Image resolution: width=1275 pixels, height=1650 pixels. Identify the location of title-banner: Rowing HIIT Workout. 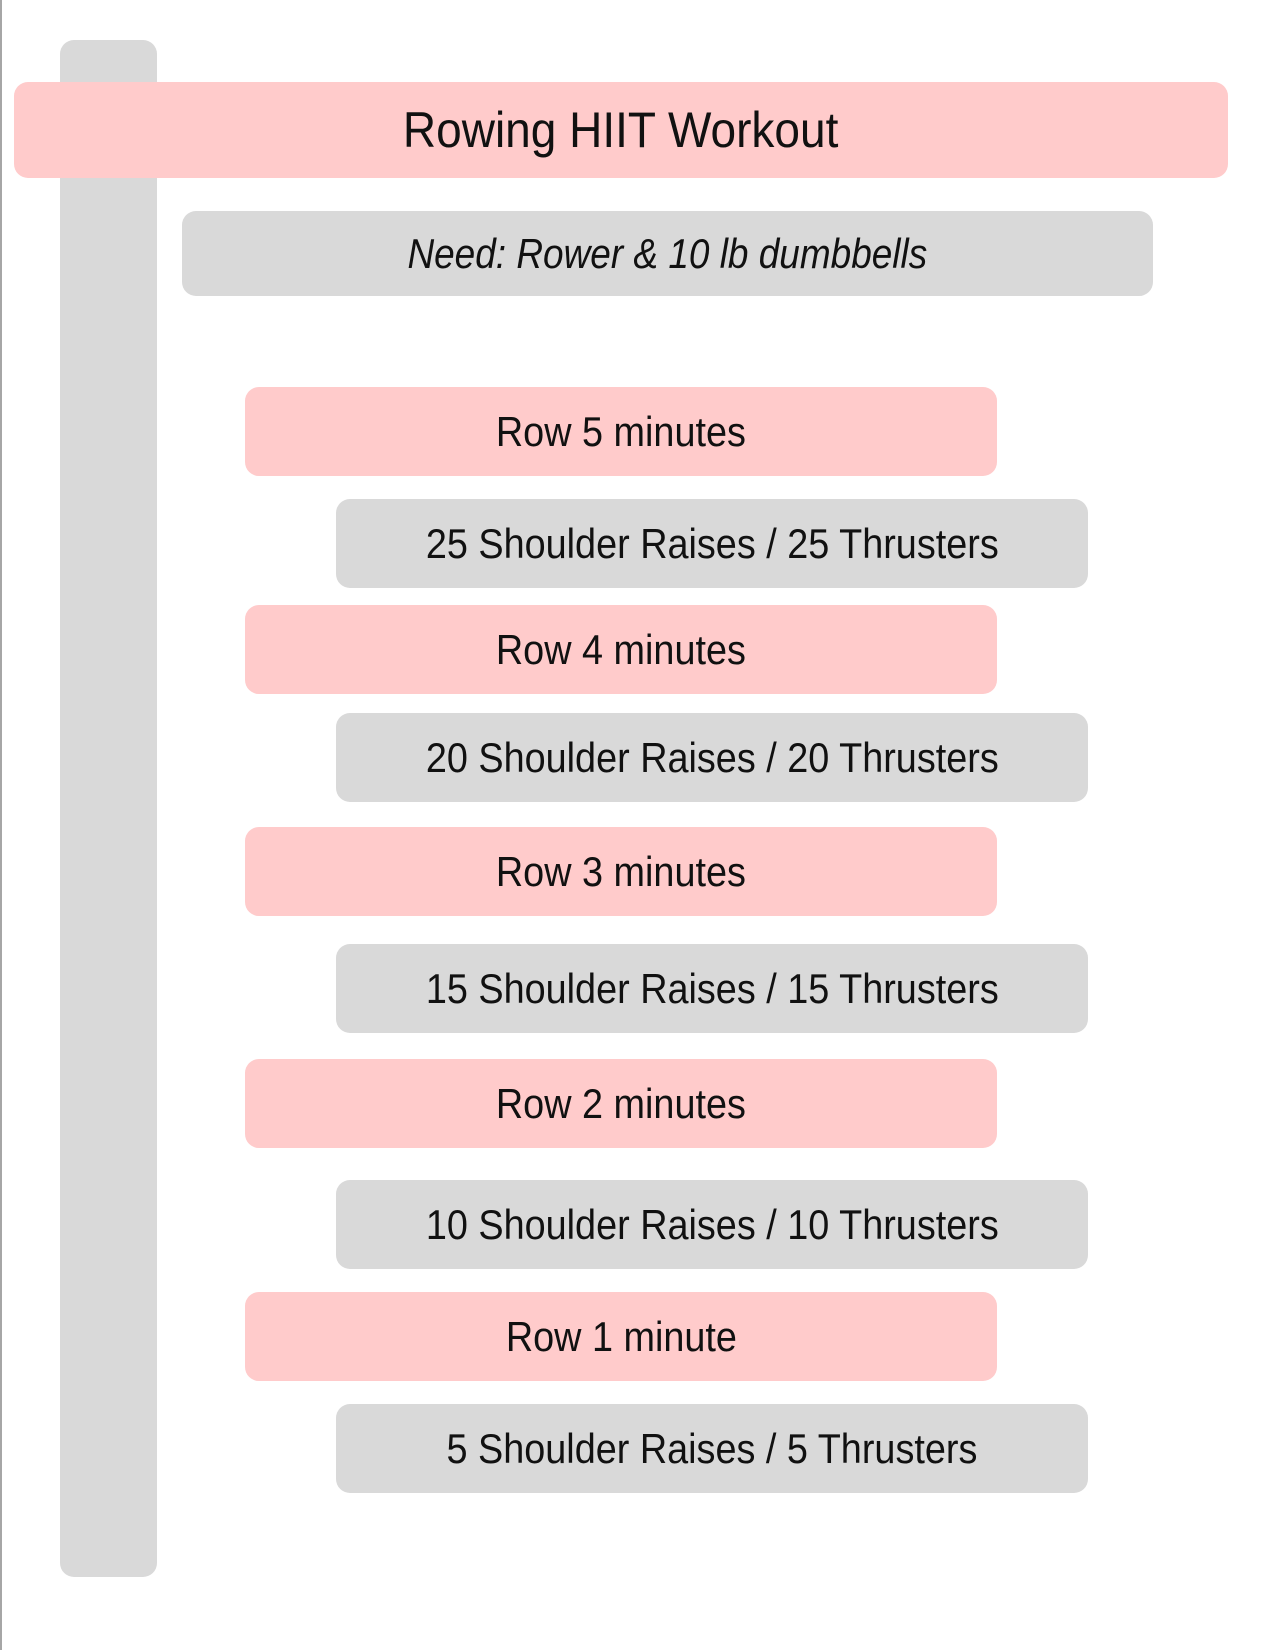
(621, 130).